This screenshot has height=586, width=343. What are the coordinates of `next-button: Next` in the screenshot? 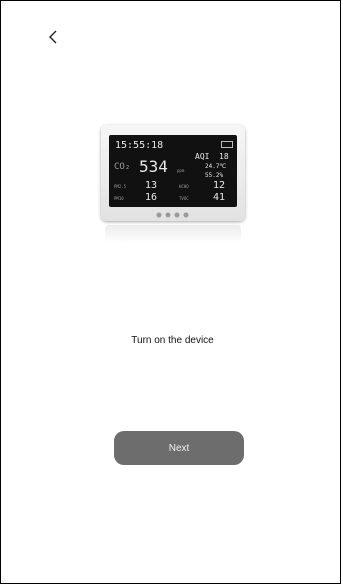 It's located at (179, 448).